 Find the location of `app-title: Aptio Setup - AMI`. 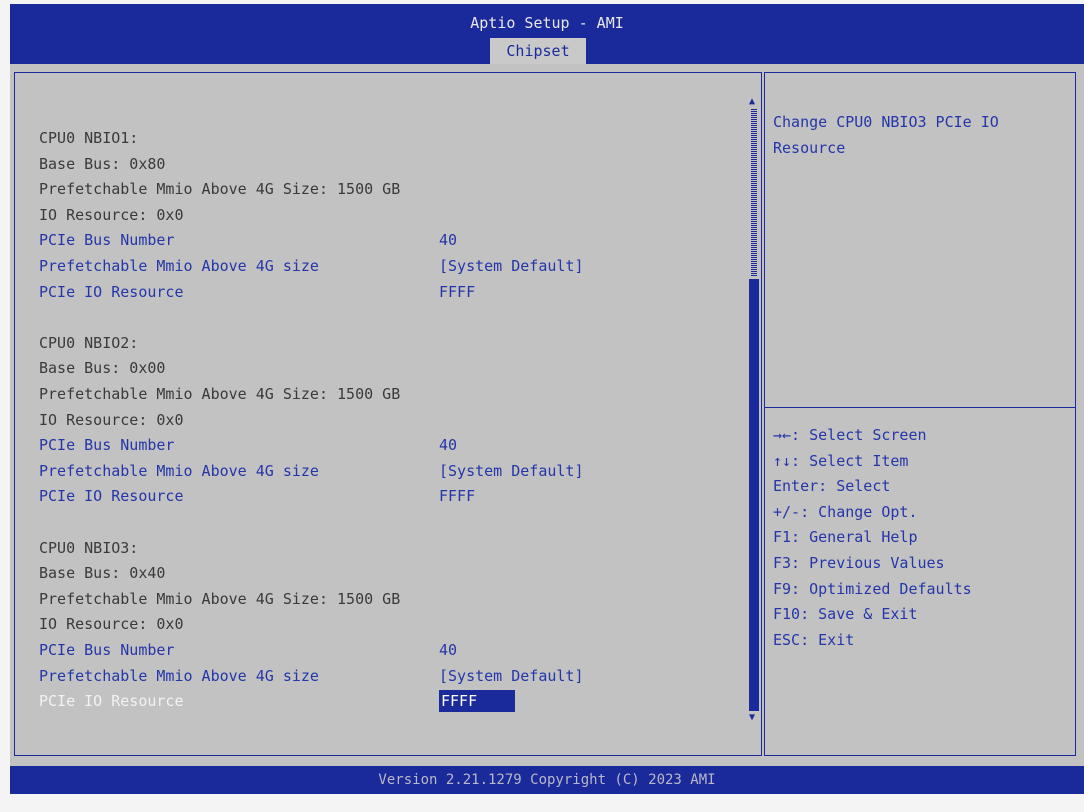

app-title: Aptio Setup - AMI is located at coordinates (547, 23).